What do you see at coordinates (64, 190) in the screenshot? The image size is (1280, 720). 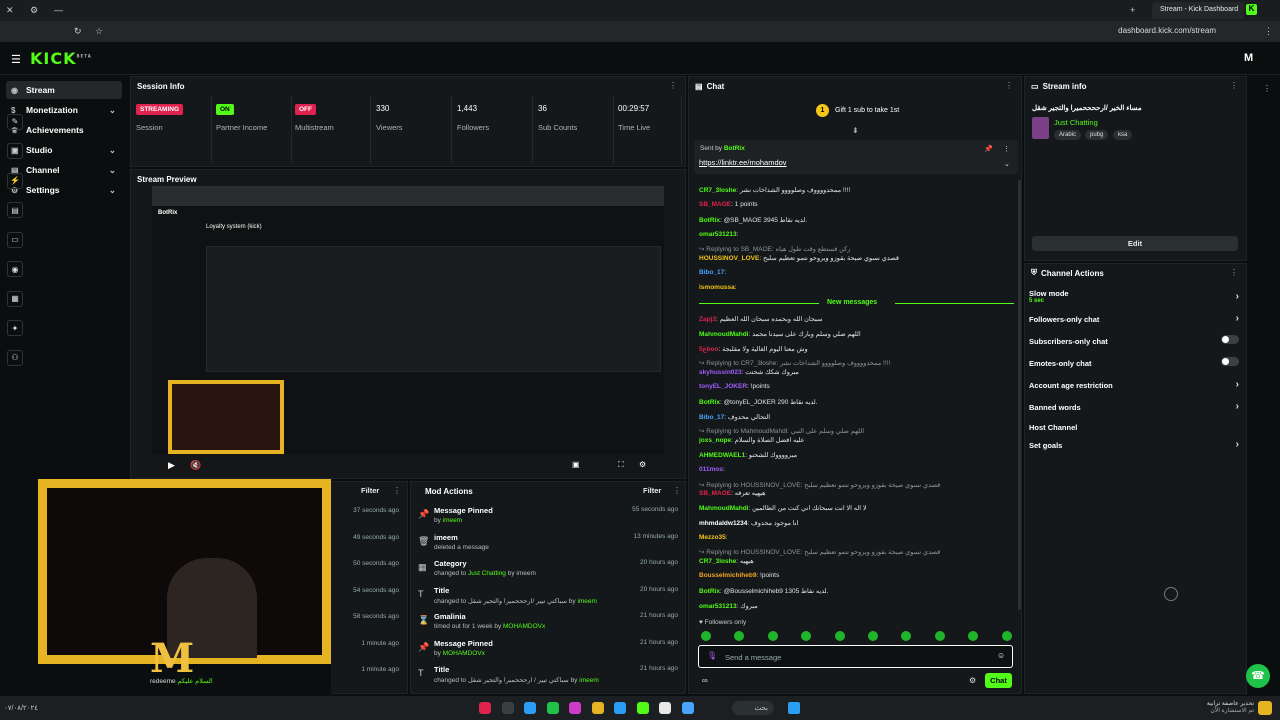 I see `sidebar-item-settings: ⚙ Settings ⌄` at bounding box center [64, 190].